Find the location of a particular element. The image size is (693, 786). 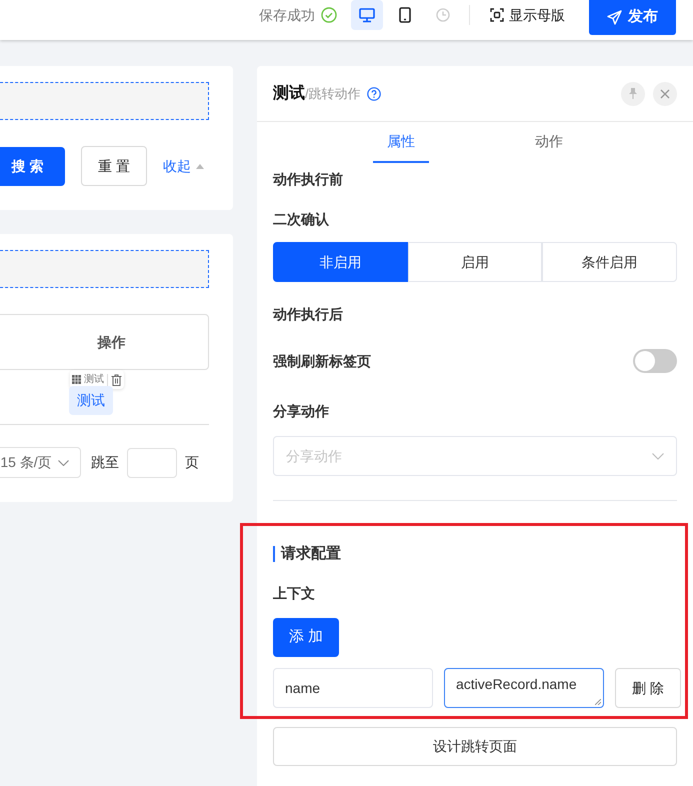

caret-up-icon is located at coordinates (200, 166).